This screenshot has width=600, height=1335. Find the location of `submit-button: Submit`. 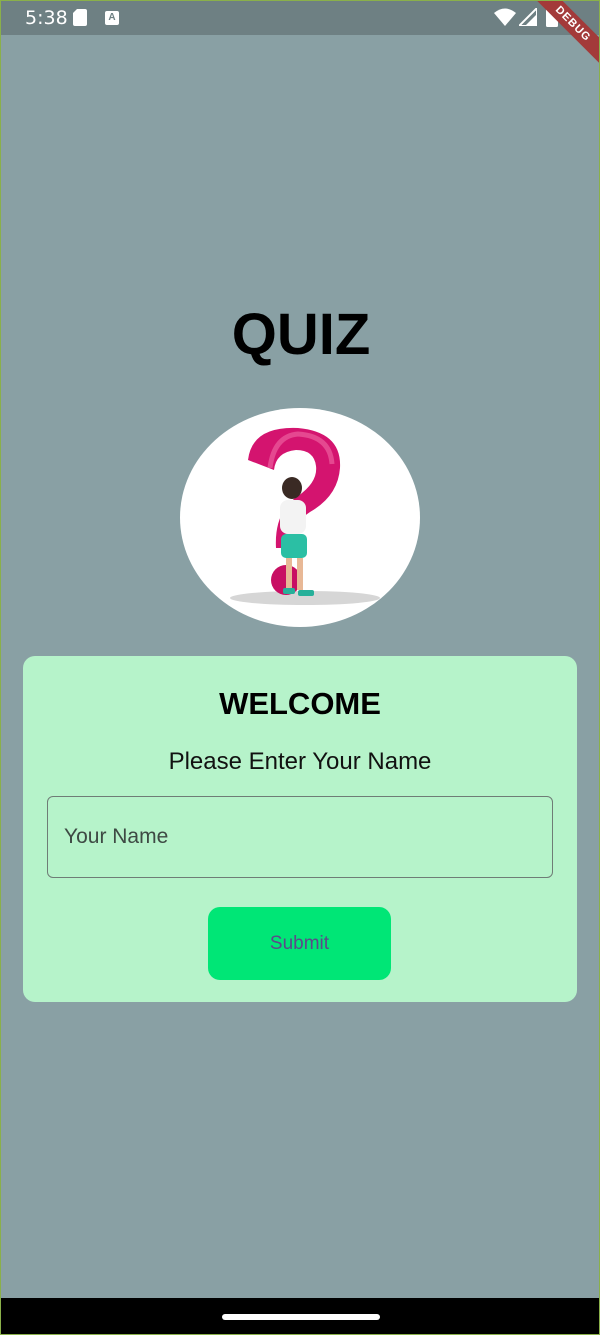

submit-button: Submit is located at coordinates (299, 943).